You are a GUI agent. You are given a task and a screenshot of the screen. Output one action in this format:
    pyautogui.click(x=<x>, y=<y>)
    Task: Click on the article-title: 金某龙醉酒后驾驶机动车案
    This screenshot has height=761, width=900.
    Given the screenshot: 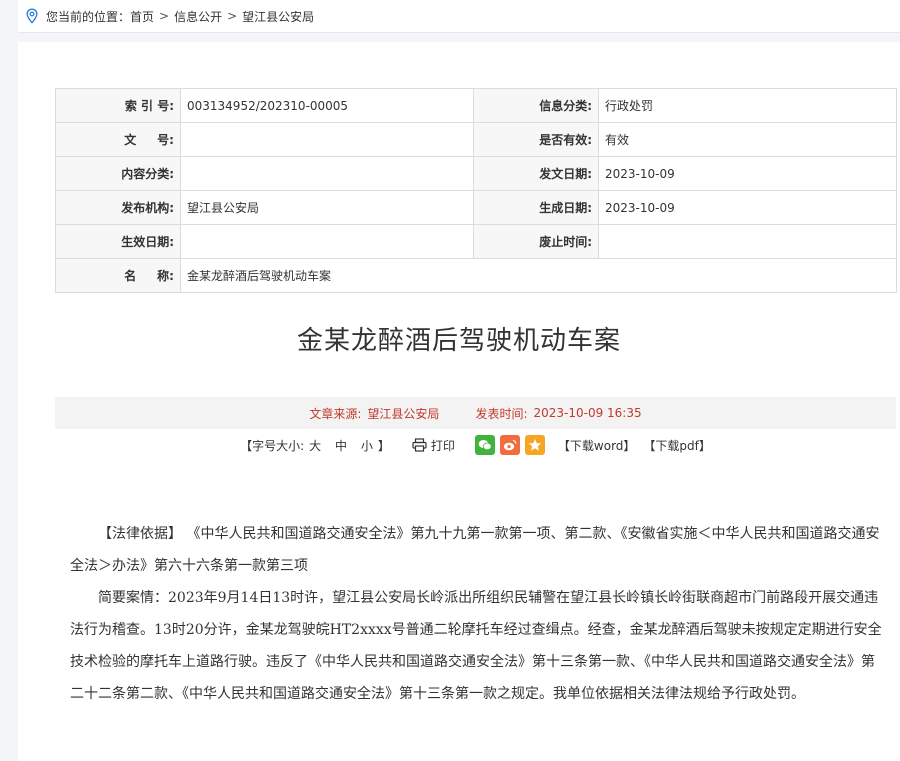 What is the action you would take?
    pyautogui.click(x=458, y=341)
    